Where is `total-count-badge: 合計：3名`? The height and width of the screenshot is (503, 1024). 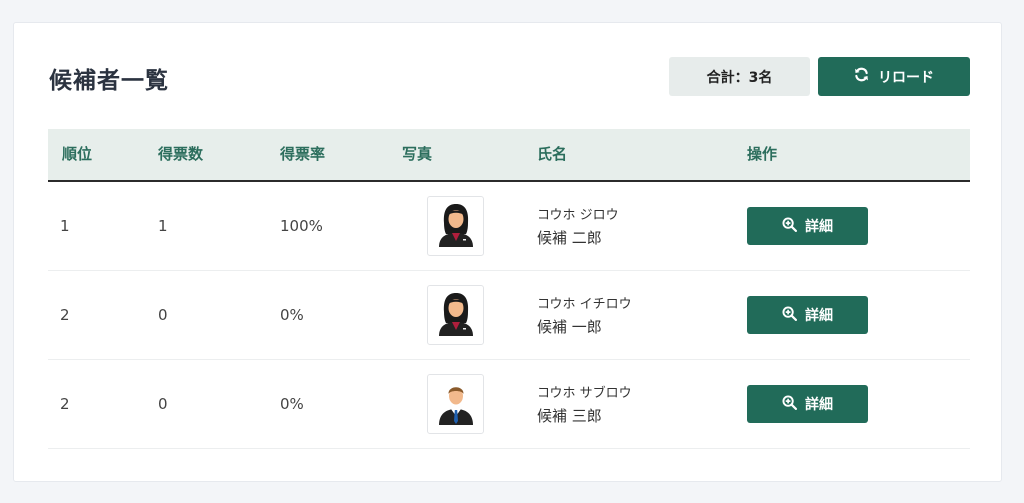 total-count-badge: 合計：3名 is located at coordinates (739, 76).